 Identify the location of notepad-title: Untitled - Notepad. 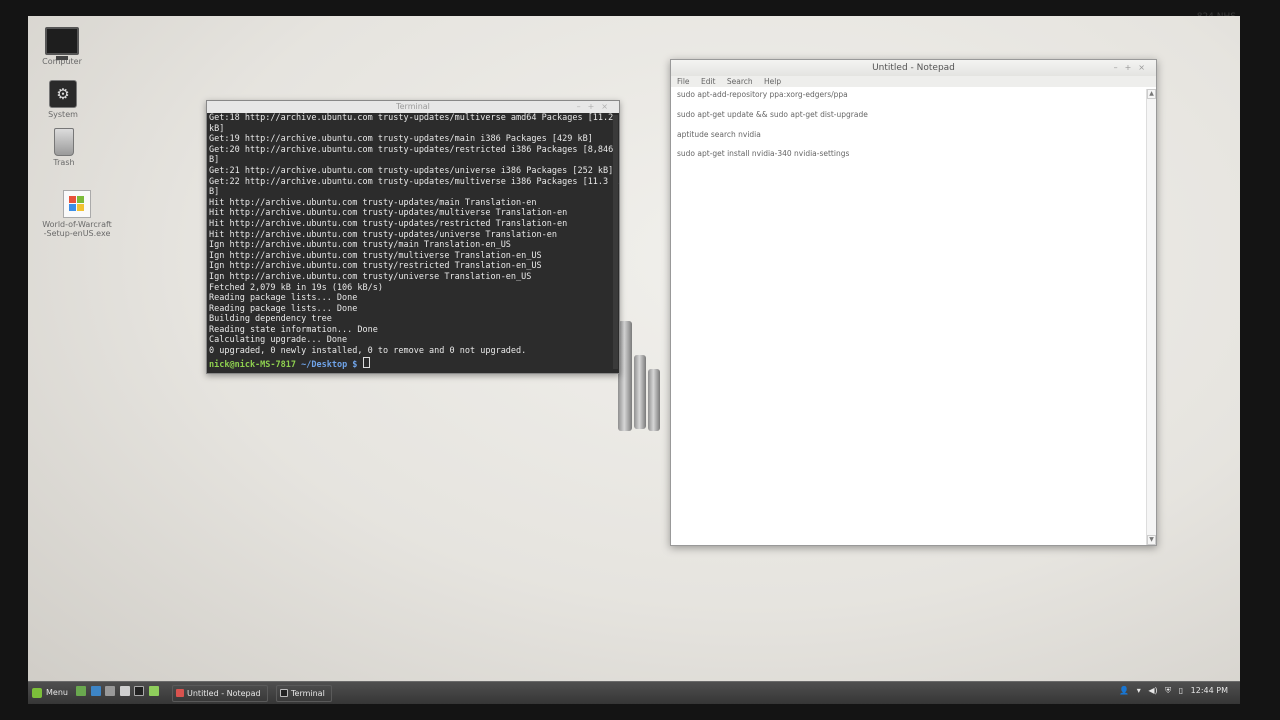
(913, 68).